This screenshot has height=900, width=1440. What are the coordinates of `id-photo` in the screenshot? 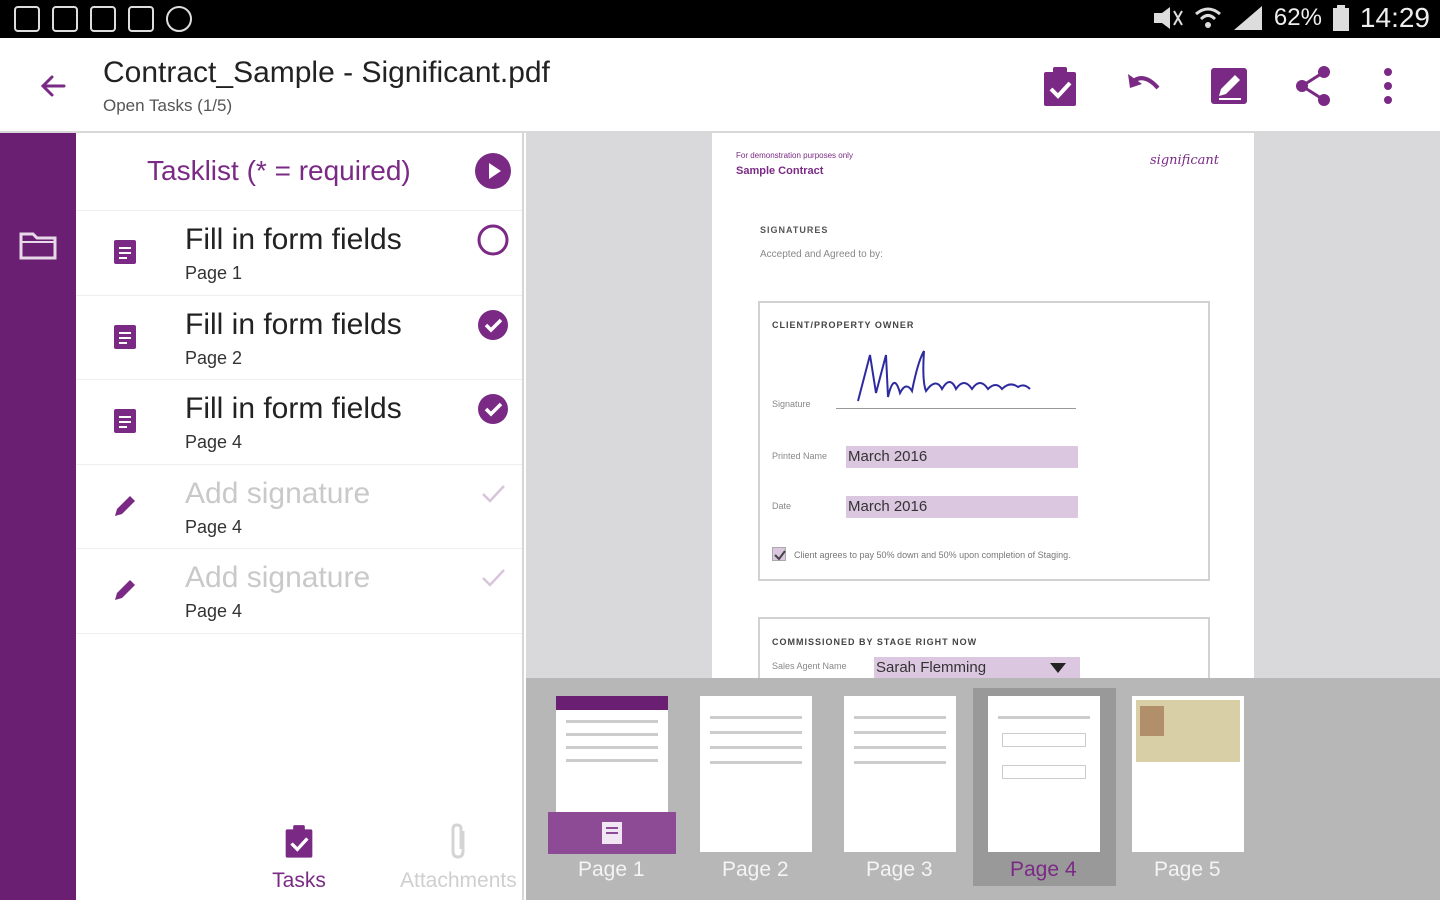 It's located at (1152, 721).